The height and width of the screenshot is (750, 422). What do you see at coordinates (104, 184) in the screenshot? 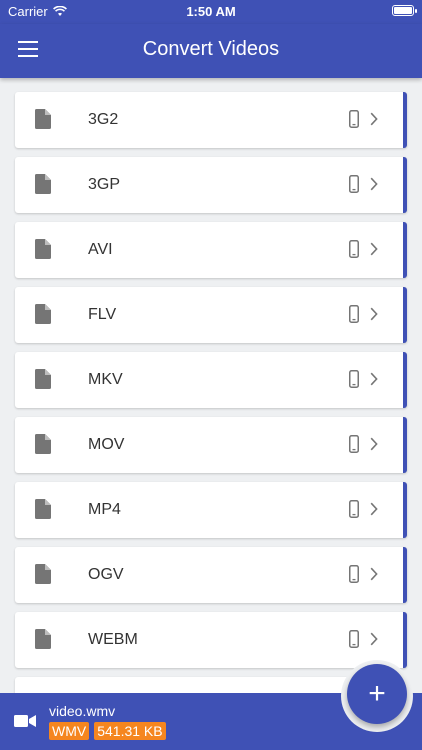
I see `format-label: 3GP` at bounding box center [104, 184].